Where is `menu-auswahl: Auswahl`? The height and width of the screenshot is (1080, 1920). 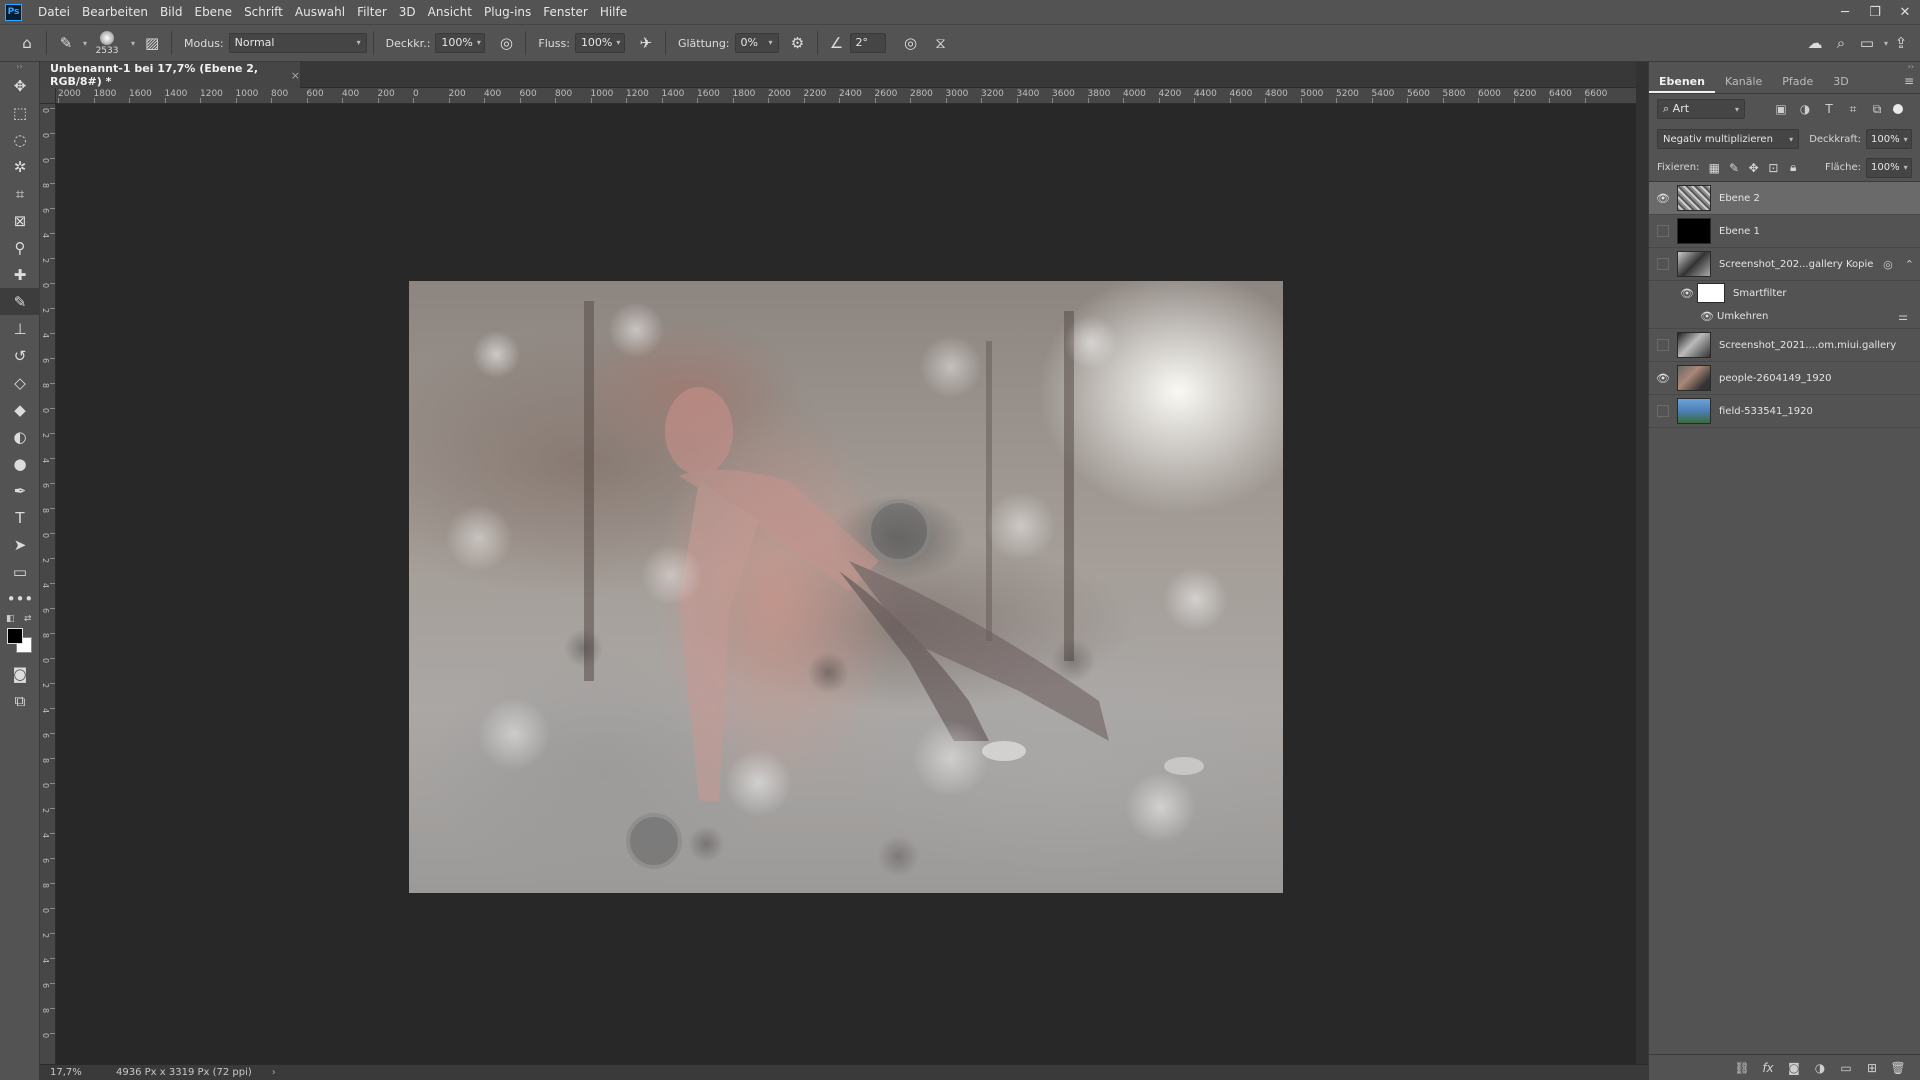
menu-auswahl: Auswahl is located at coordinates (320, 12).